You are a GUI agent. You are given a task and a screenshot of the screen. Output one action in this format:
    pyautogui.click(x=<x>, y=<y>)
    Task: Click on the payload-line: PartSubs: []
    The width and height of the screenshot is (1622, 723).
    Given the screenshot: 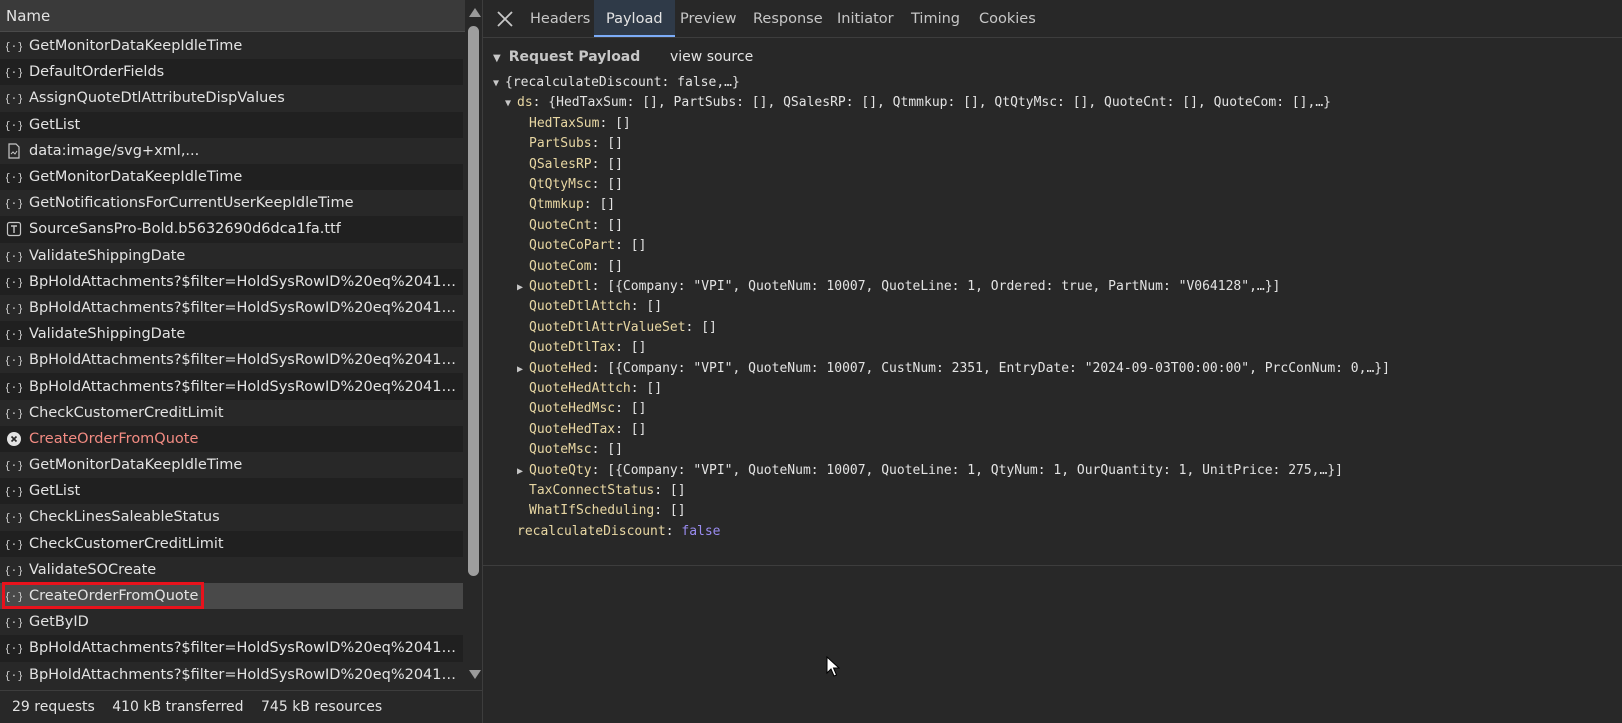 What is the action you would take?
    pyautogui.click(x=576, y=144)
    